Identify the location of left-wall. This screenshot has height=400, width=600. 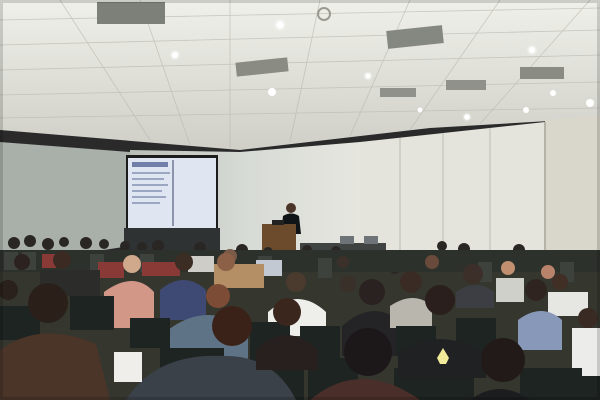
(65, 204).